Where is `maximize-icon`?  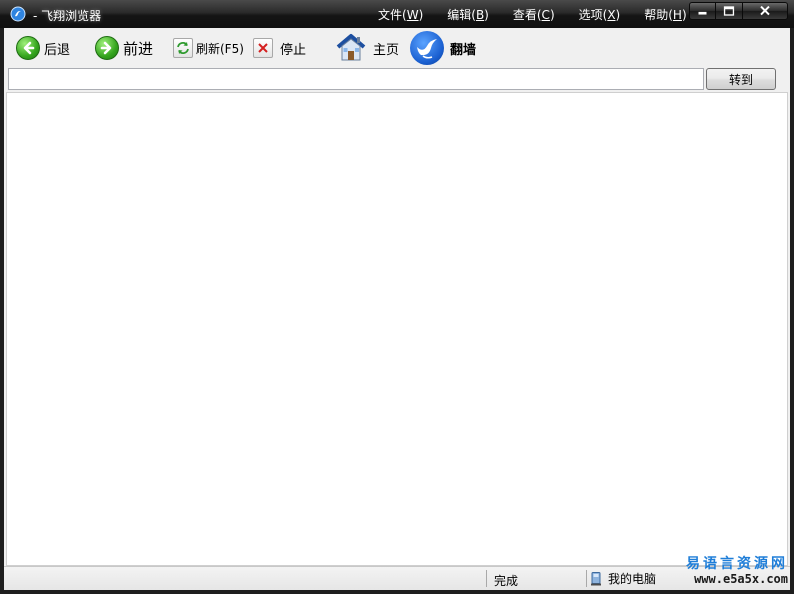
maximize-icon is located at coordinates (729, 11).